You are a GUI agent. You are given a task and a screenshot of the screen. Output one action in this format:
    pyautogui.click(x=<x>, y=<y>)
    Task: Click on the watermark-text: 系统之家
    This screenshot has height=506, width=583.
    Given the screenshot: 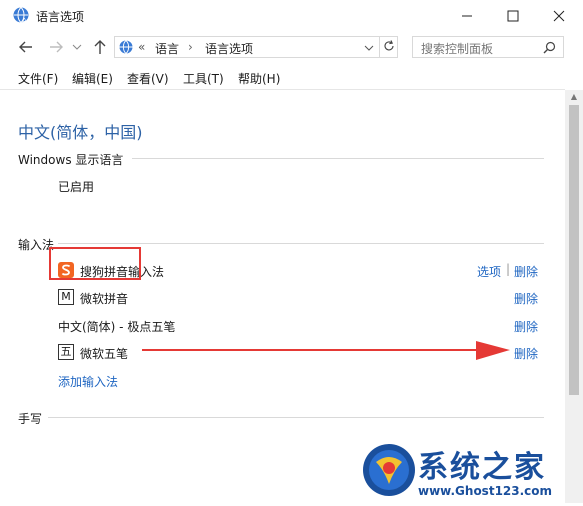 What is the action you would take?
    pyautogui.click(x=482, y=467)
    